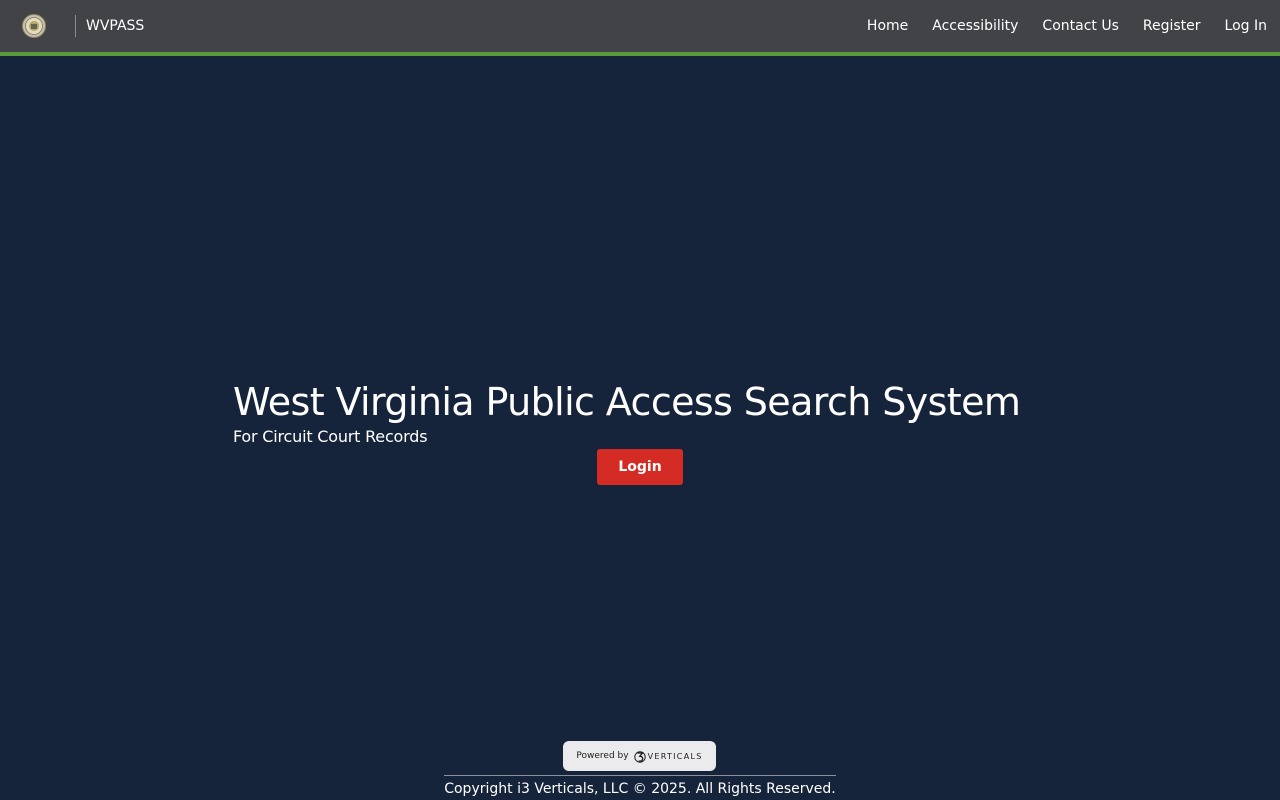 This screenshot has height=800, width=1280. What do you see at coordinates (330, 436) in the screenshot?
I see `page-subtitle: For Circuit Court Records` at bounding box center [330, 436].